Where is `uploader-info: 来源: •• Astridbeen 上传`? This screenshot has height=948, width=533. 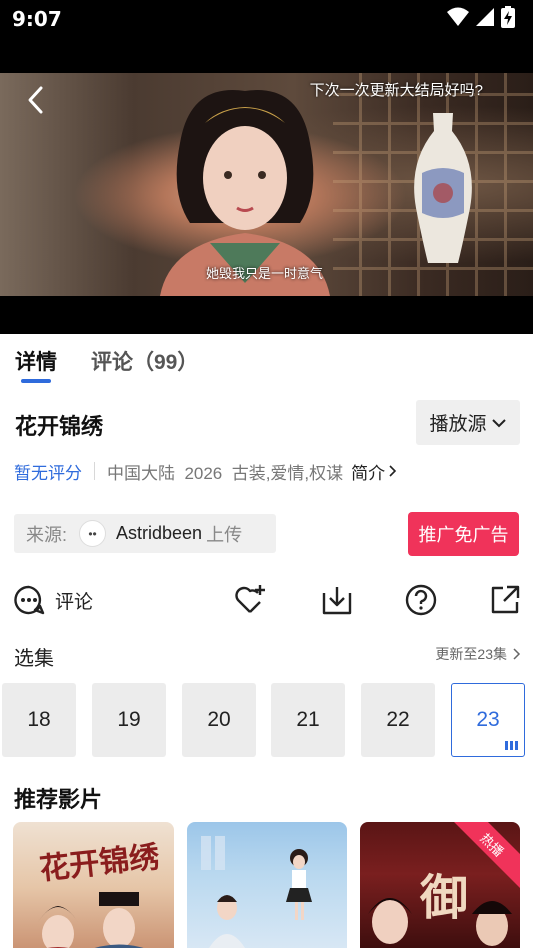
uploader-info: 来源: •• Astridbeen 上传 is located at coordinates (145, 533).